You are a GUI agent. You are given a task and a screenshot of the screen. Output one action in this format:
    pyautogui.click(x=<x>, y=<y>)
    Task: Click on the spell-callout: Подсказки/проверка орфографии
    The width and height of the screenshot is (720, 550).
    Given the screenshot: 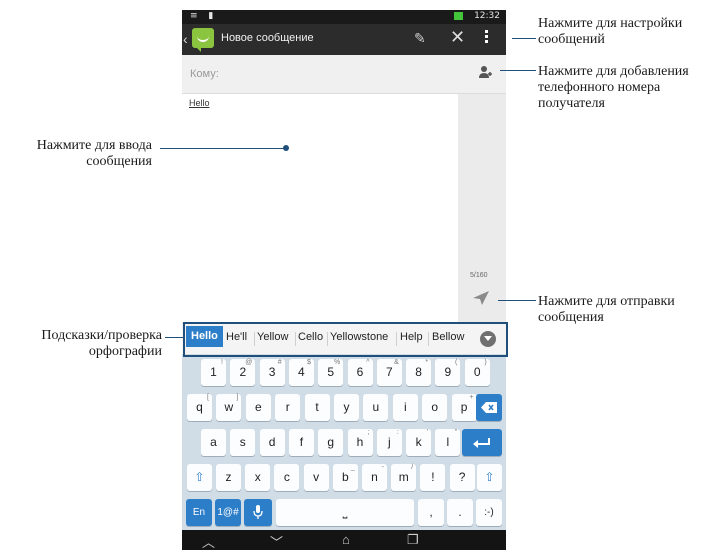 What is the action you would take?
    pyautogui.click(x=101, y=343)
    